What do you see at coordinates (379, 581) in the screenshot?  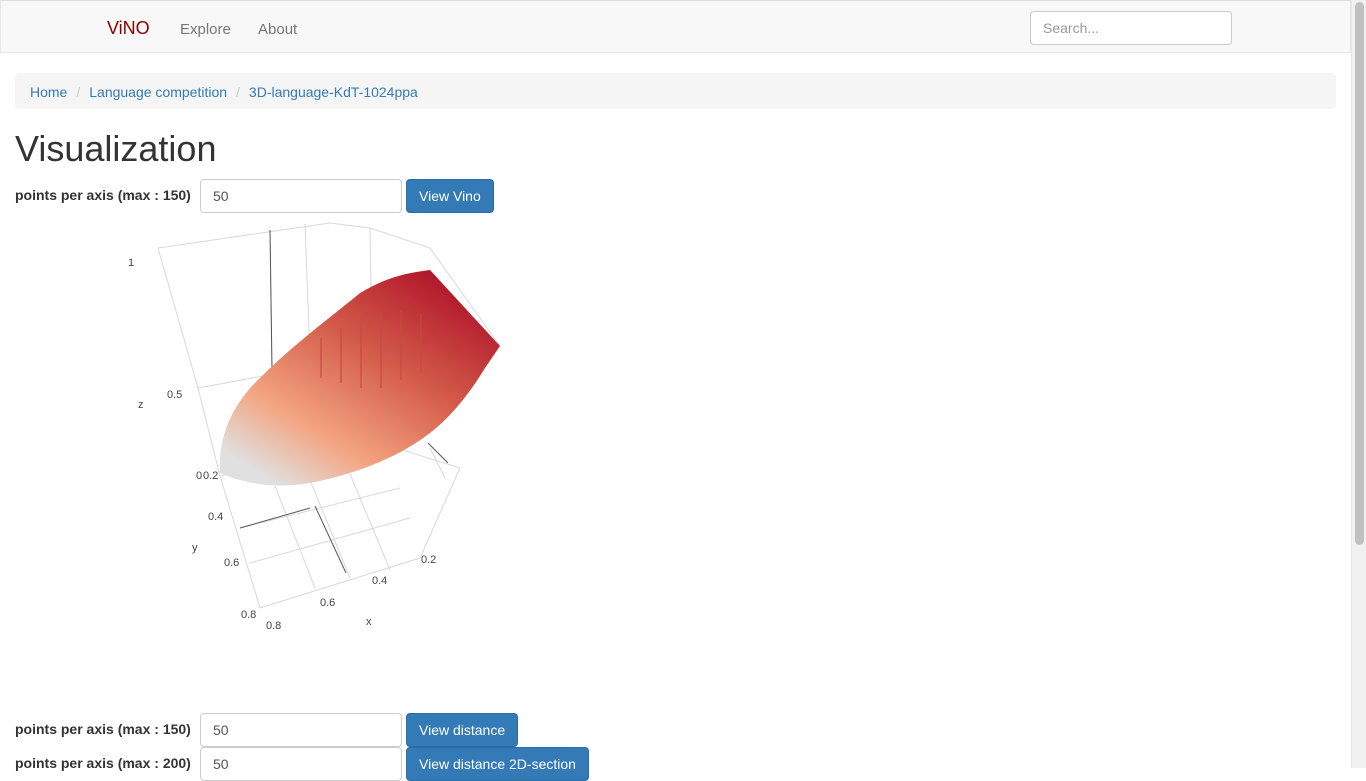 I see `x-tick-0.4: 0.4` at bounding box center [379, 581].